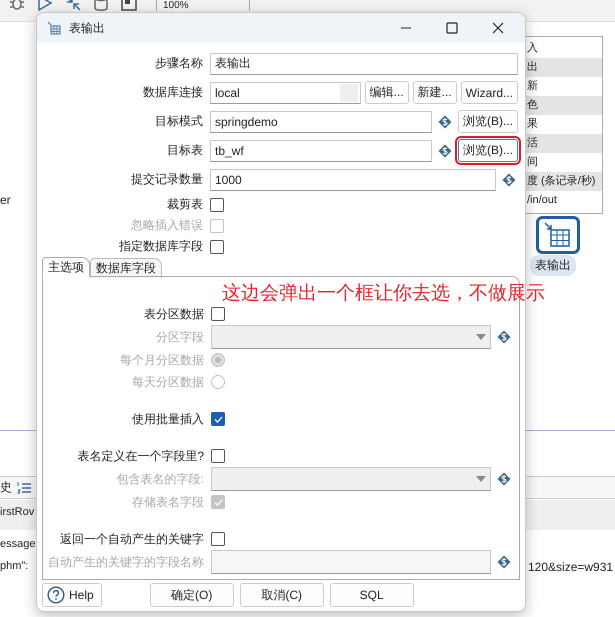  What do you see at coordinates (321, 121) in the screenshot?
I see `input-field: springdemo` at bounding box center [321, 121].